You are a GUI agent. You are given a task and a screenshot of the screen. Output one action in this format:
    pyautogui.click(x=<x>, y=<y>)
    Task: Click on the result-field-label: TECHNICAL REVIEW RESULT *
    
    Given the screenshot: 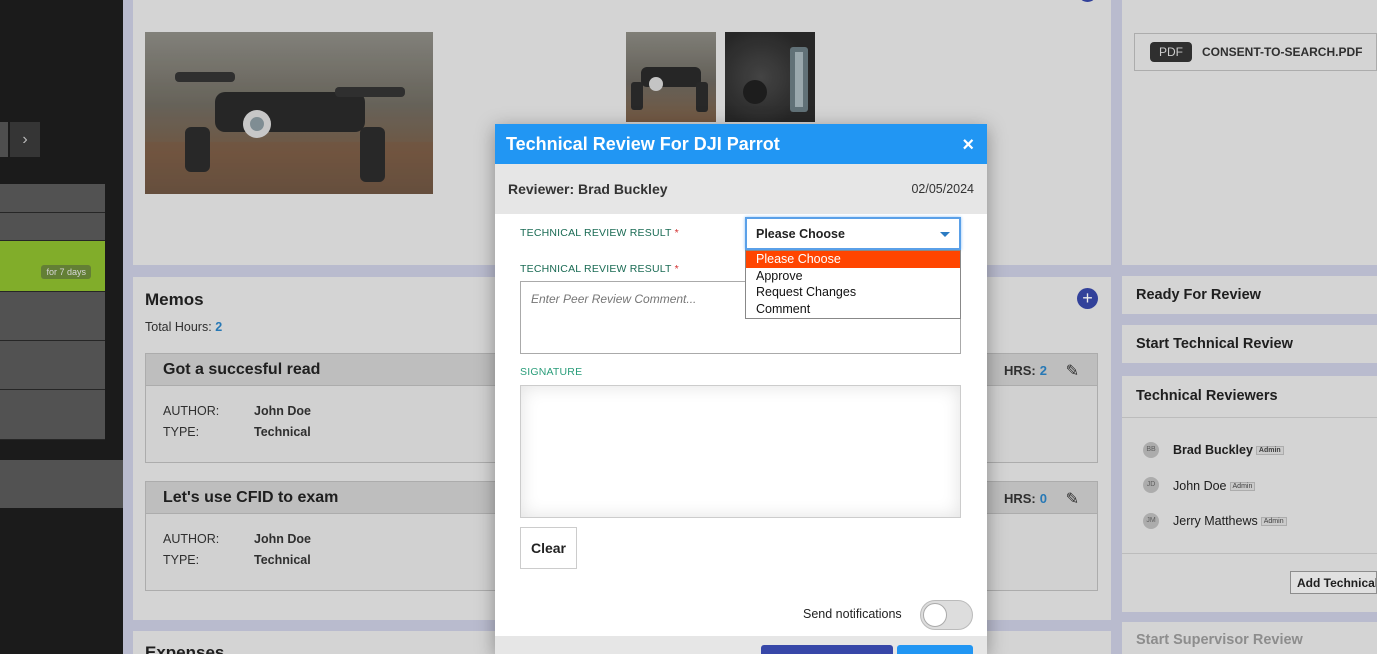 What is the action you would take?
    pyautogui.click(x=599, y=233)
    